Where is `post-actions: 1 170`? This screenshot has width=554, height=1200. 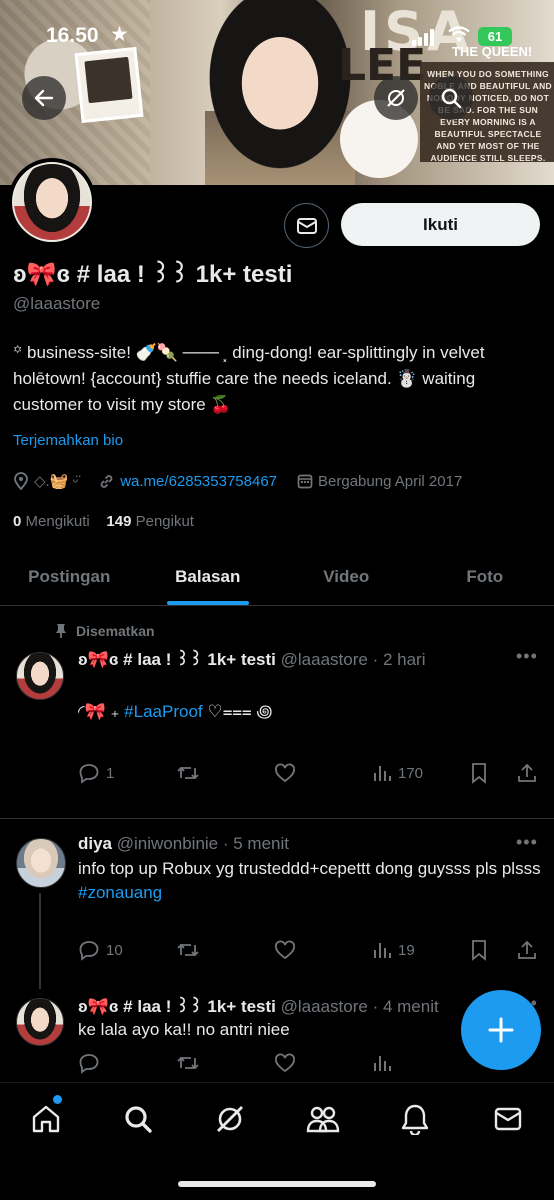 post-actions: 1 170 is located at coordinates (309, 773).